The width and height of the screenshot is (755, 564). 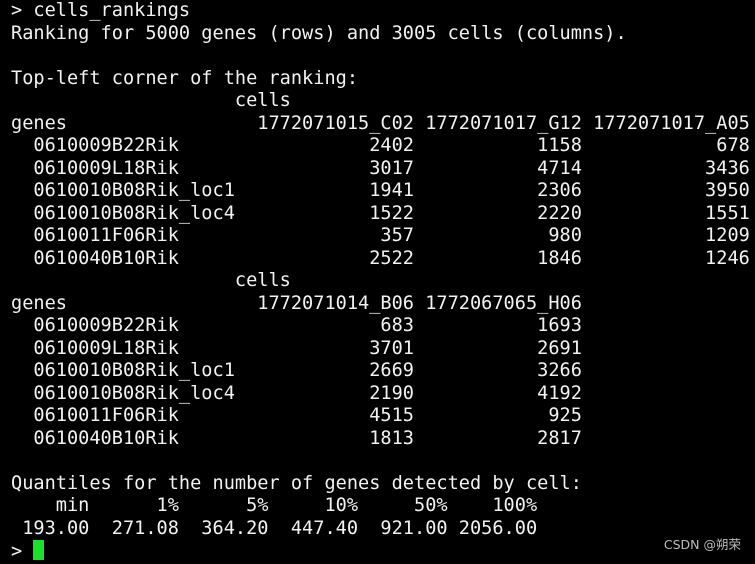 I want to click on terminal-line: 0610040B10Rik 2522 1846 1246, so click(x=380, y=258).